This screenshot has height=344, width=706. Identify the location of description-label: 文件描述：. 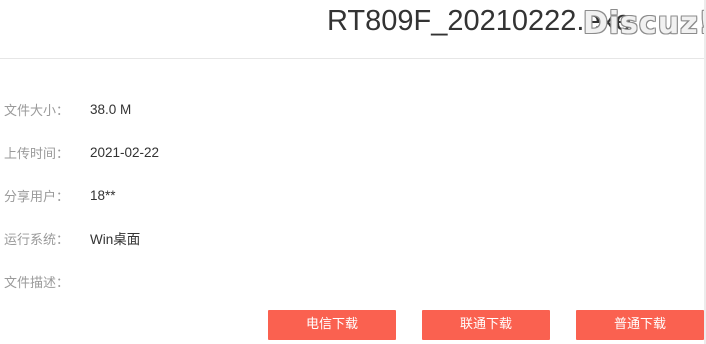
(37, 283).